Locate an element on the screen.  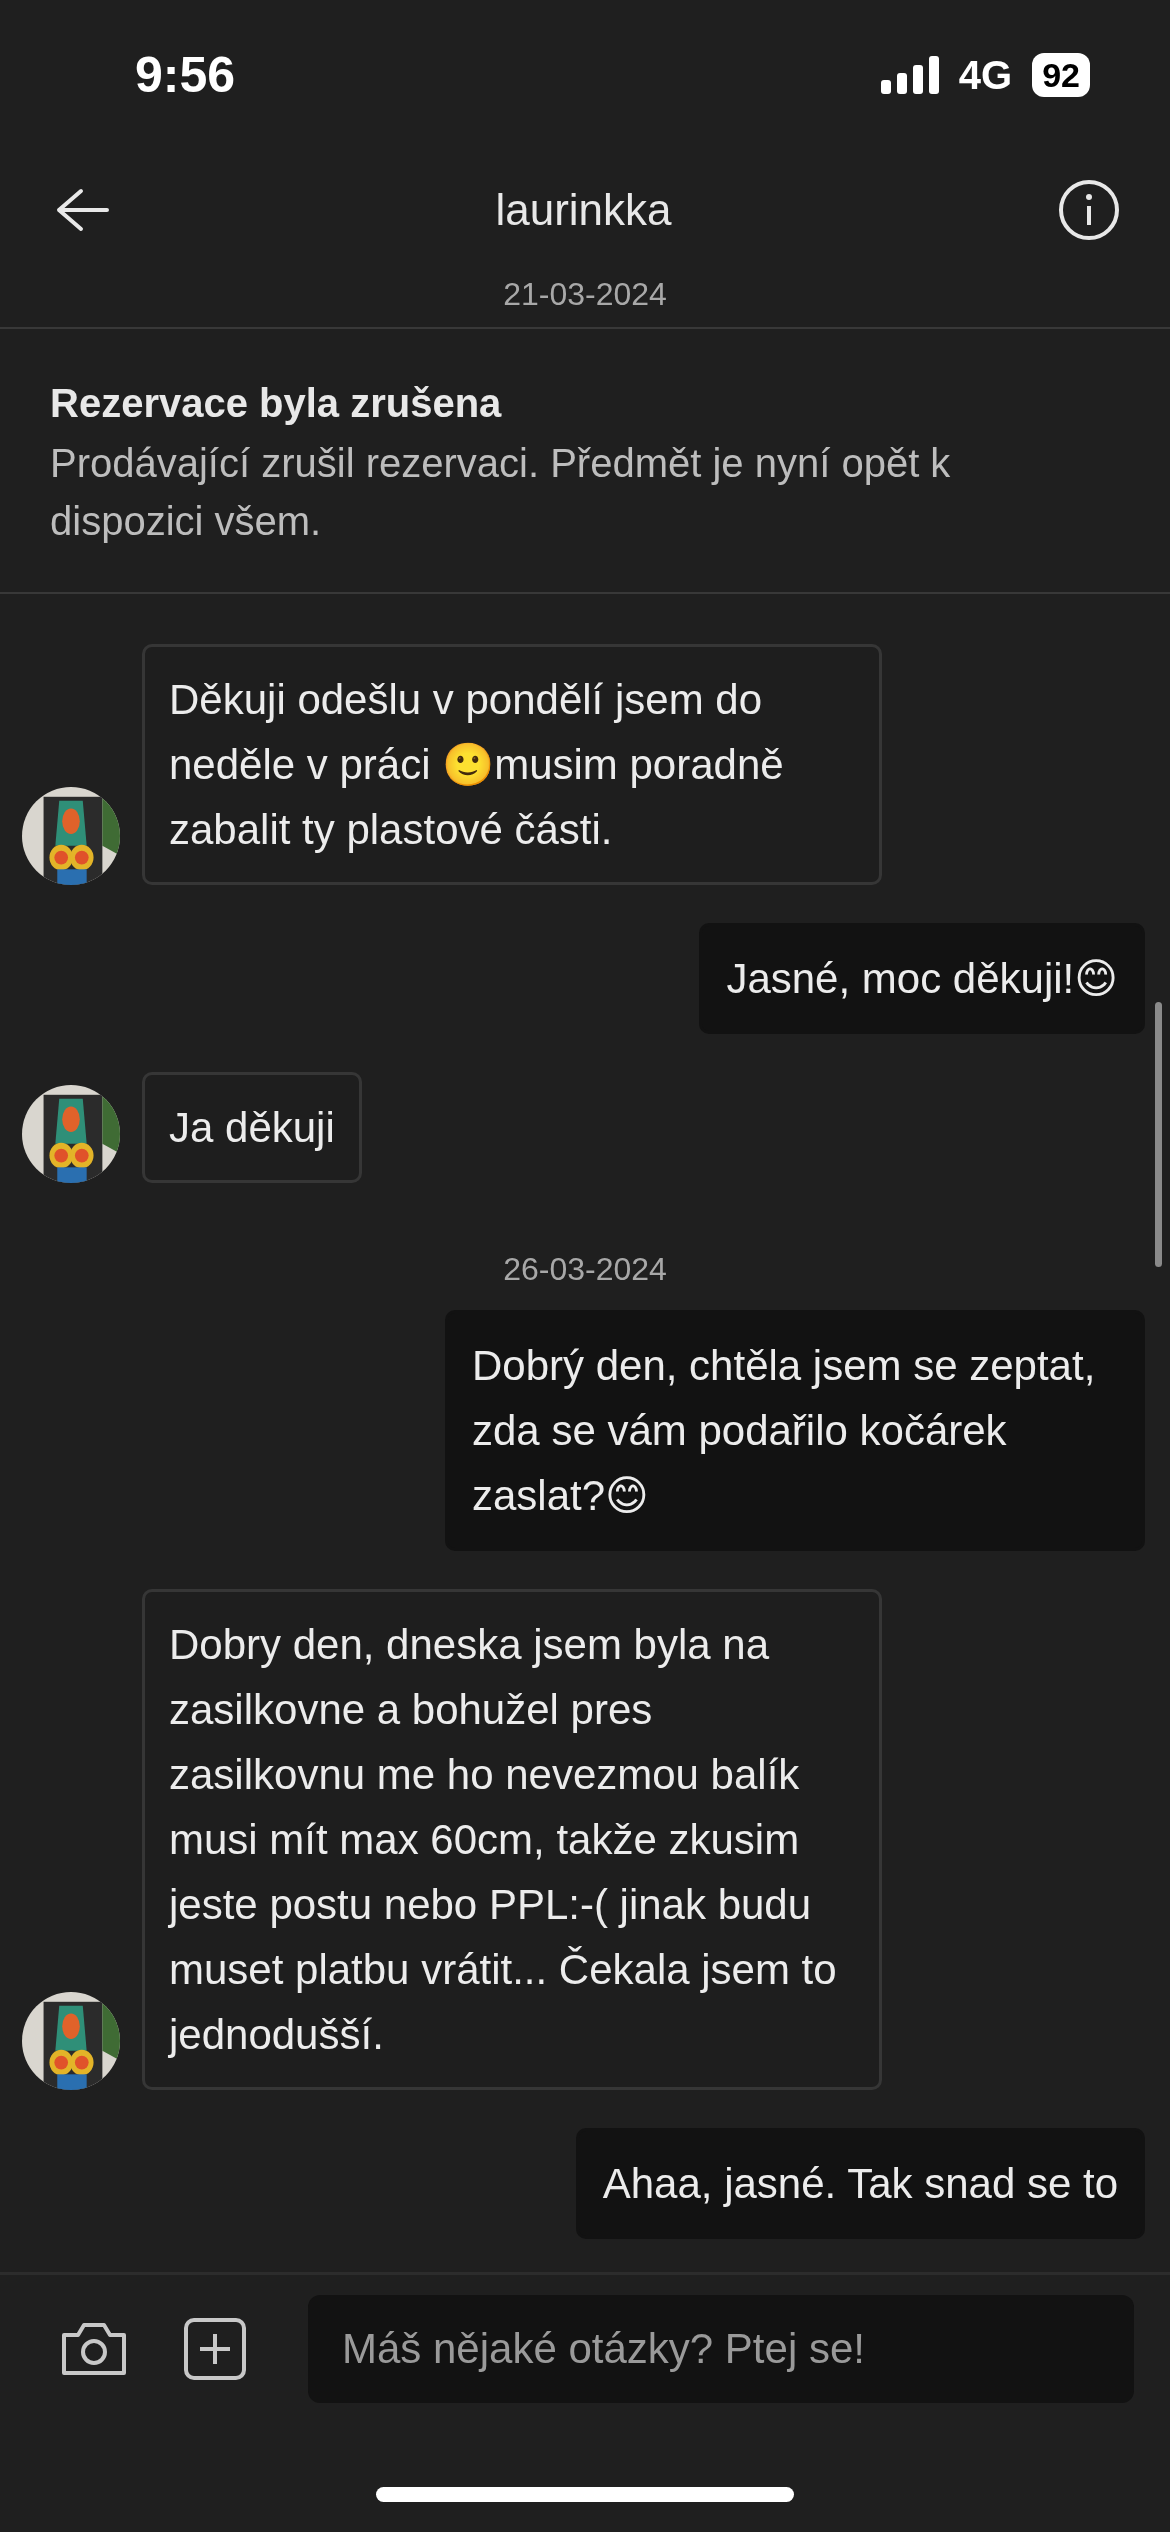
chat-title: laurinkka is located at coordinates (583, 210).